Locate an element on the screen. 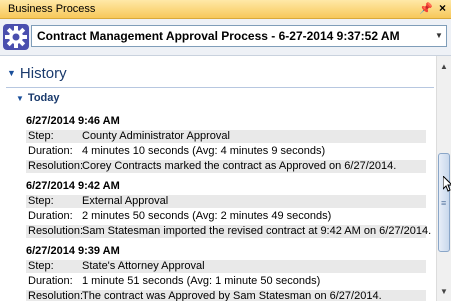  scroll-down-icon: ▼ is located at coordinates (444, 291).